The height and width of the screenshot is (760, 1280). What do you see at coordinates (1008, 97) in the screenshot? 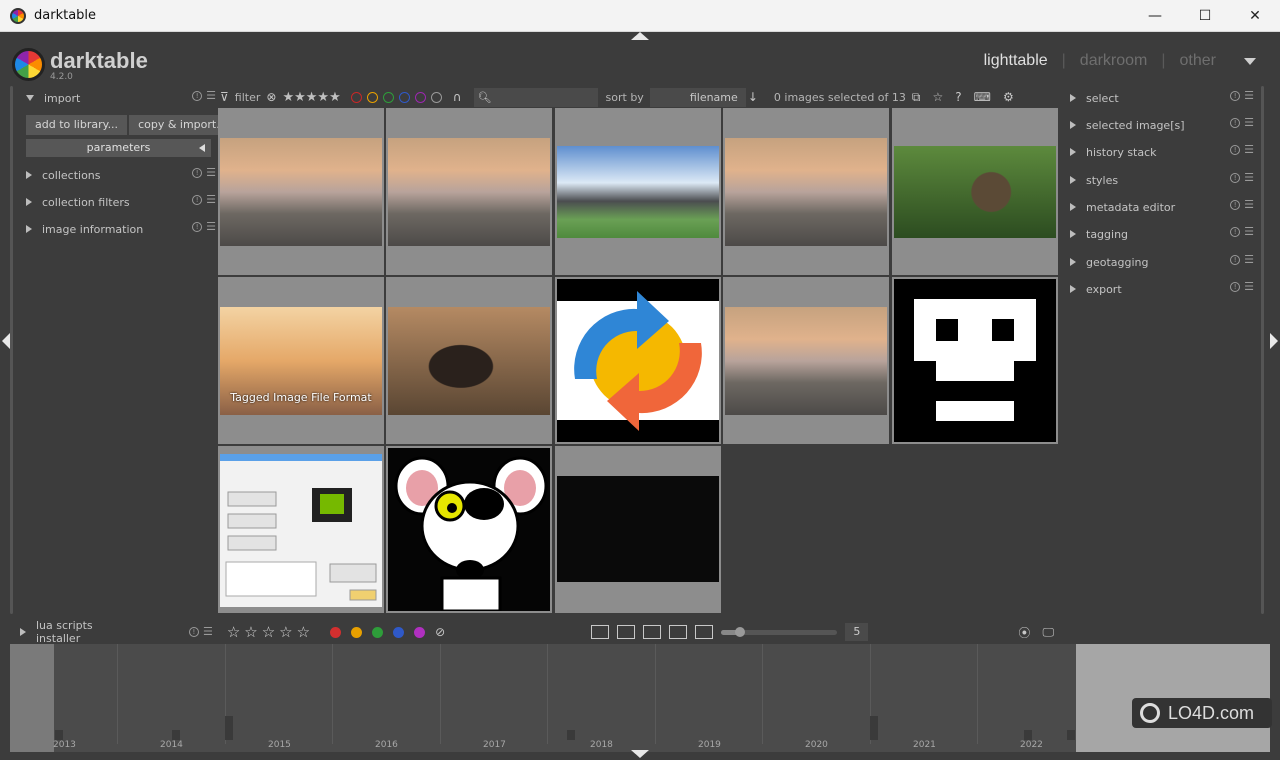
I see `preferences-gear-icon: ⚙` at bounding box center [1008, 97].